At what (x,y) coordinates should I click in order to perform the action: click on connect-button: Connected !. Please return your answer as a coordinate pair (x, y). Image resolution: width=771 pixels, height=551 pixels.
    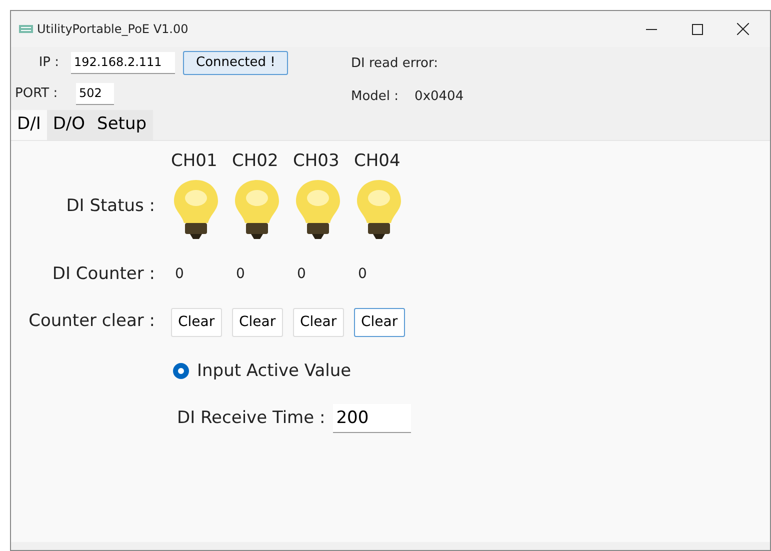
    Looking at the image, I should click on (235, 62).